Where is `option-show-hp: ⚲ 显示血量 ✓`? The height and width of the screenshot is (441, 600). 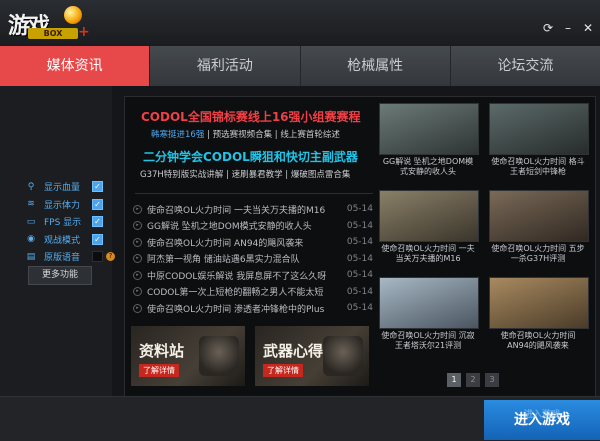
option-show-hp: ⚲ 显示血量 ✓ is located at coordinates (69, 187).